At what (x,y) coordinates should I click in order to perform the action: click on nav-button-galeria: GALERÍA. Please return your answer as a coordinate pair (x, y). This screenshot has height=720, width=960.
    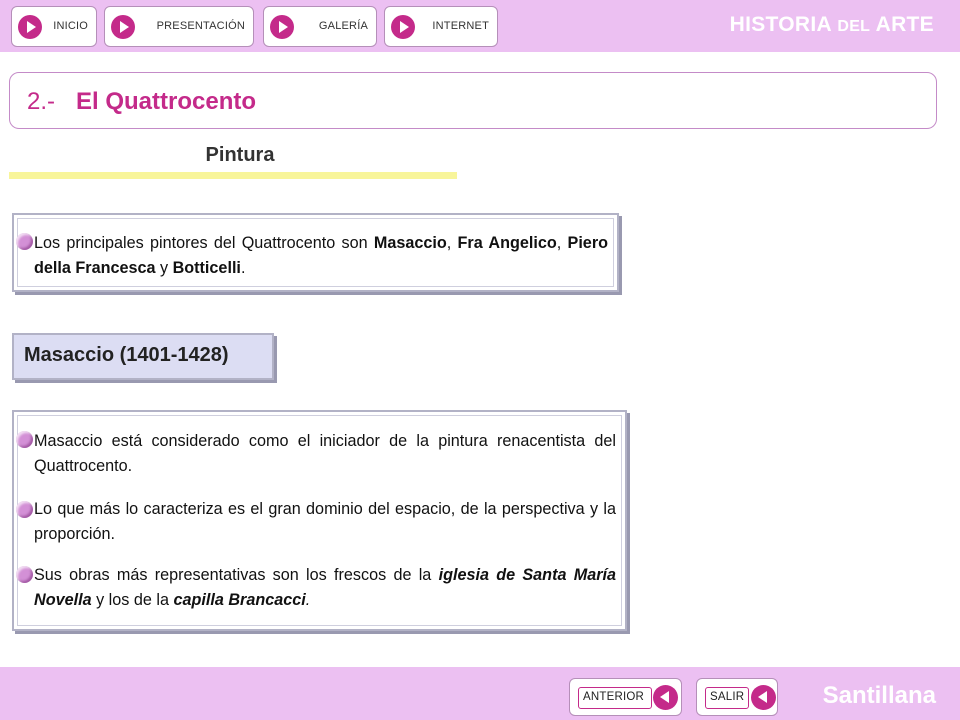
    Looking at the image, I should click on (320, 26).